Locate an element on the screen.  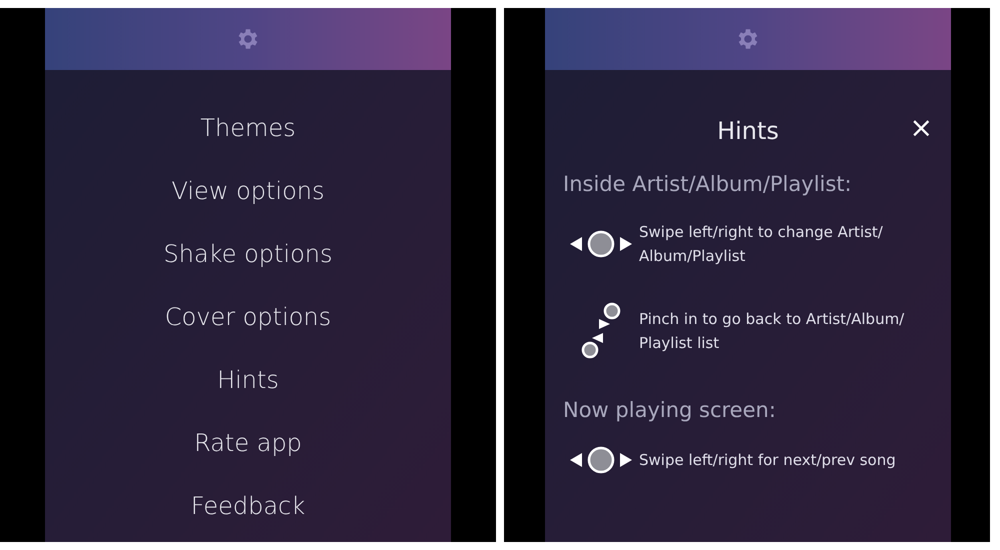
menu-item: Shake options is located at coordinates (248, 254).